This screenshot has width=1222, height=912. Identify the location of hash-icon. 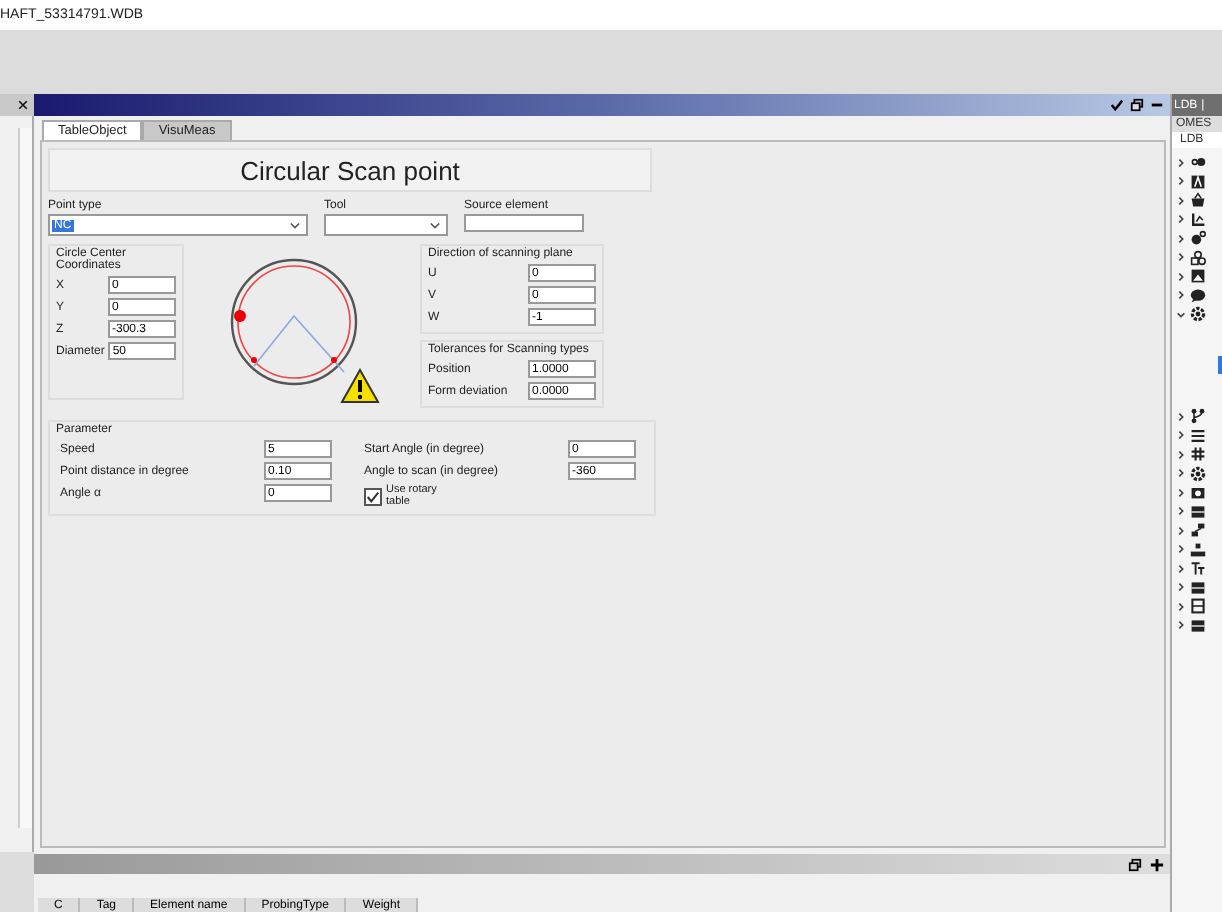
(1198, 454).